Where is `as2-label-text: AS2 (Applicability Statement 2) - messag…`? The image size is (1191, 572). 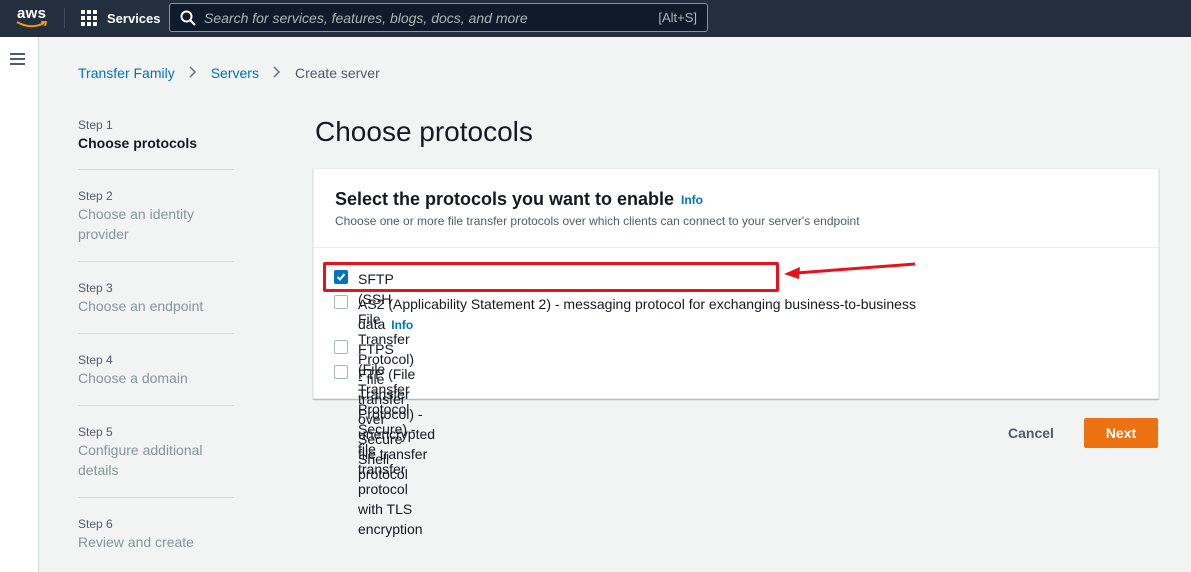 as2-label-text: AS2 (Applicability Statement 2) - messag… is located at coordinates (637, 304).